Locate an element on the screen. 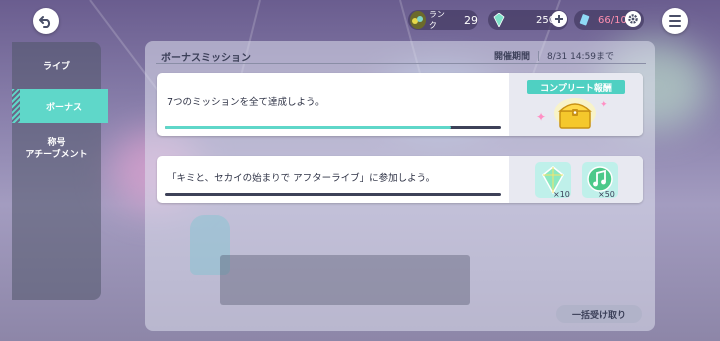 The image size is (720, 341). rank-label: ランク is located at coordinates (436, 20).